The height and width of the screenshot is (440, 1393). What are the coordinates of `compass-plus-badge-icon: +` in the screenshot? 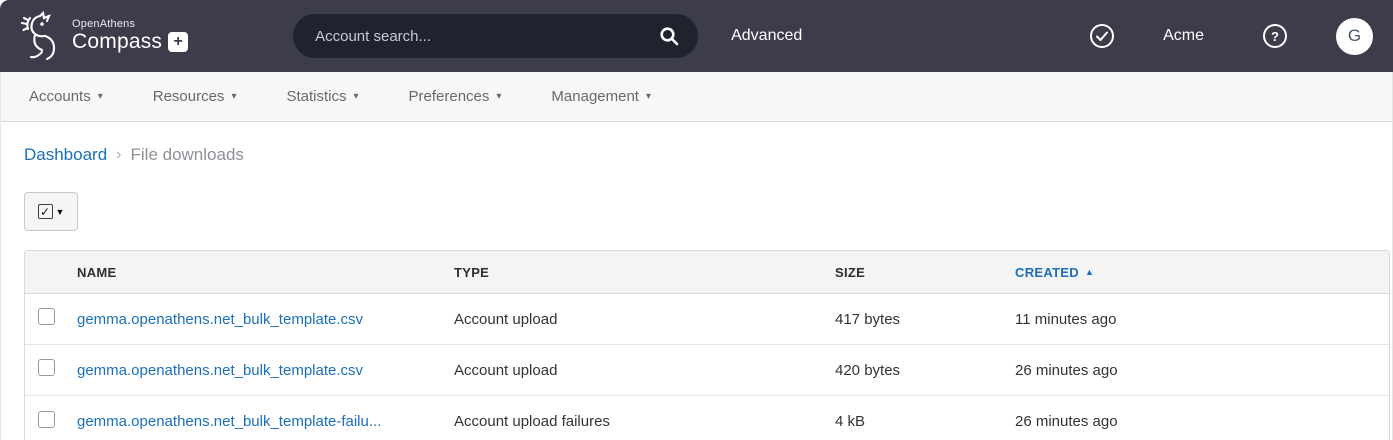 It's located at (178, 41).